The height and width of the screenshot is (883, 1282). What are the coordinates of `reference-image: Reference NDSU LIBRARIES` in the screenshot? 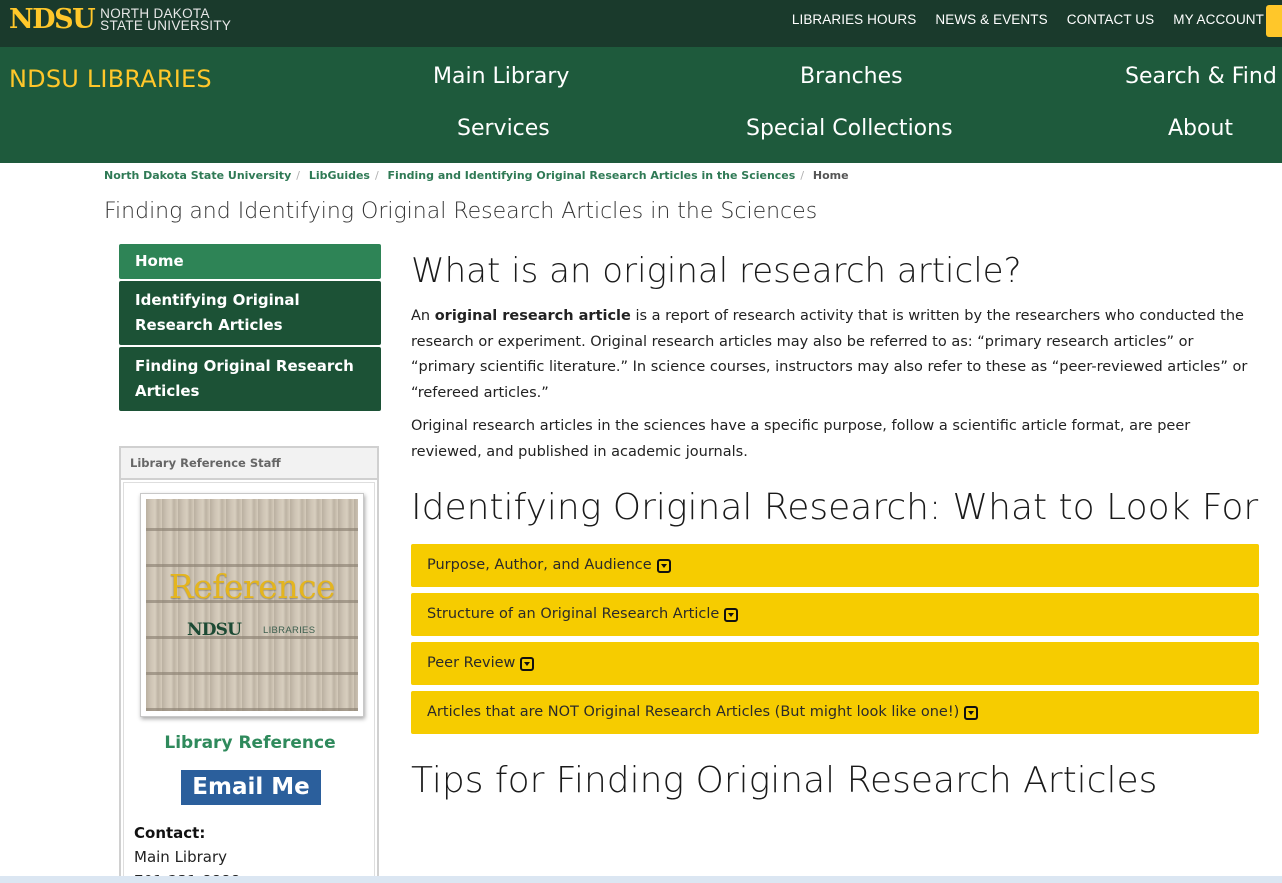 It's located at (252, 605).